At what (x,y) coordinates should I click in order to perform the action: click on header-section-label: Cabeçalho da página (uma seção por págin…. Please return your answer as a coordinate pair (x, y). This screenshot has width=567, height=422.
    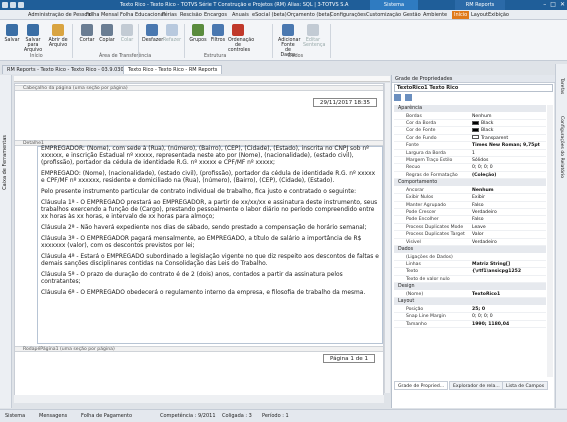
    Looking at the image, I should click on (199, 88).